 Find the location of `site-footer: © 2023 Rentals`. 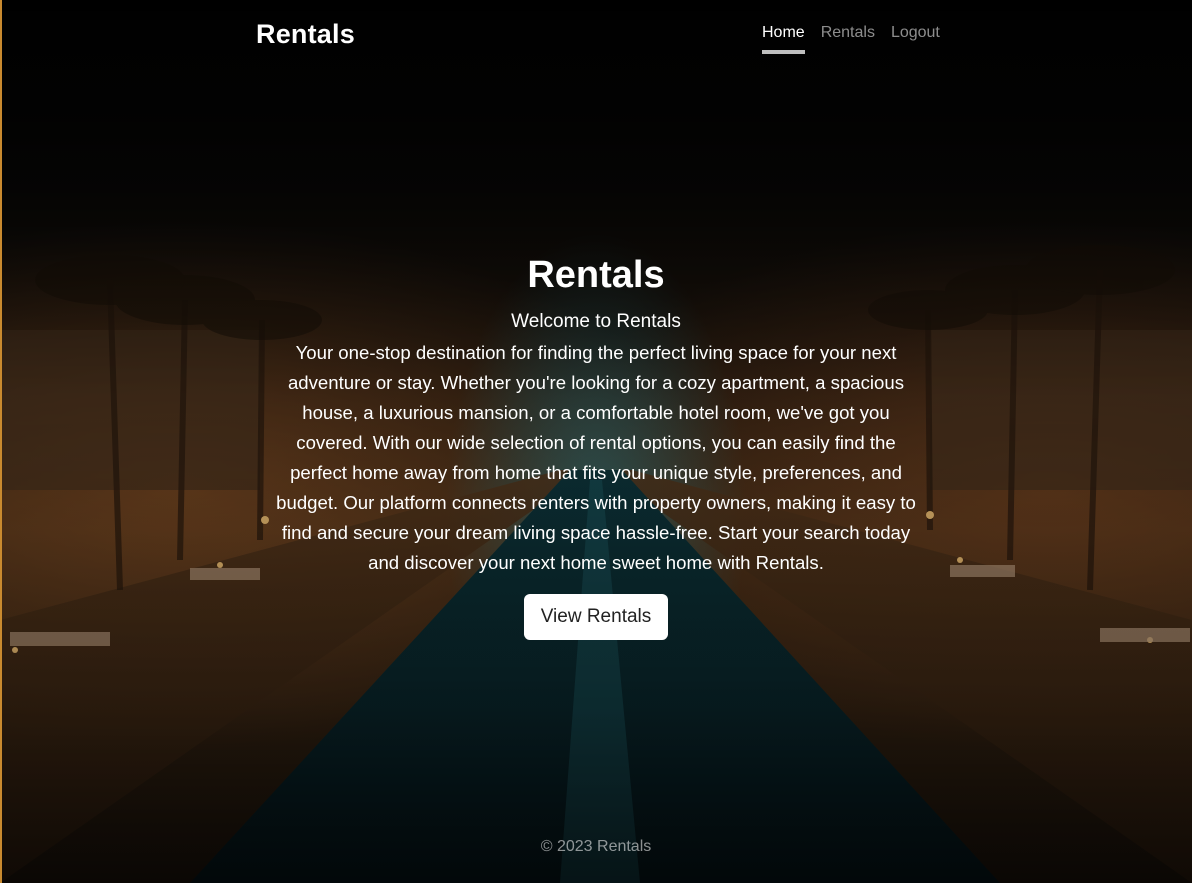

site-footer: © 2023 Rentals is located at coordinates (596, 847).